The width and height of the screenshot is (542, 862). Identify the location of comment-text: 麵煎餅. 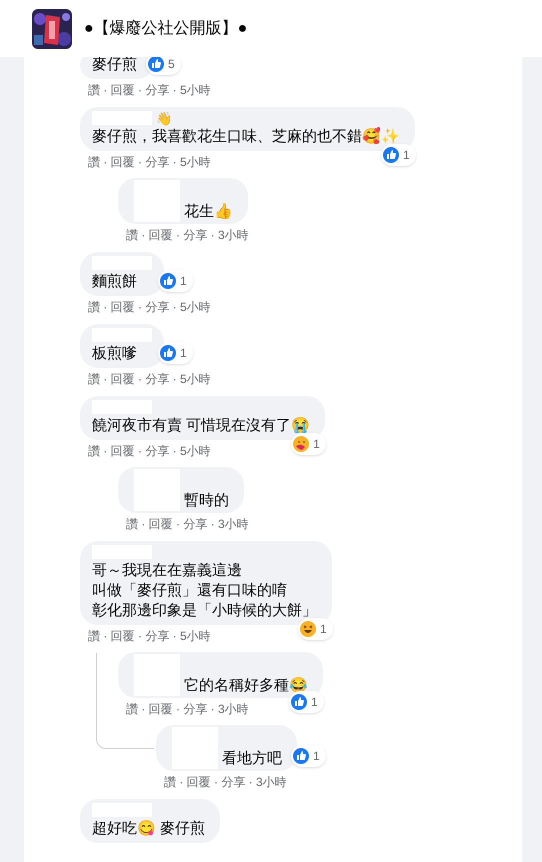
(115, 282).